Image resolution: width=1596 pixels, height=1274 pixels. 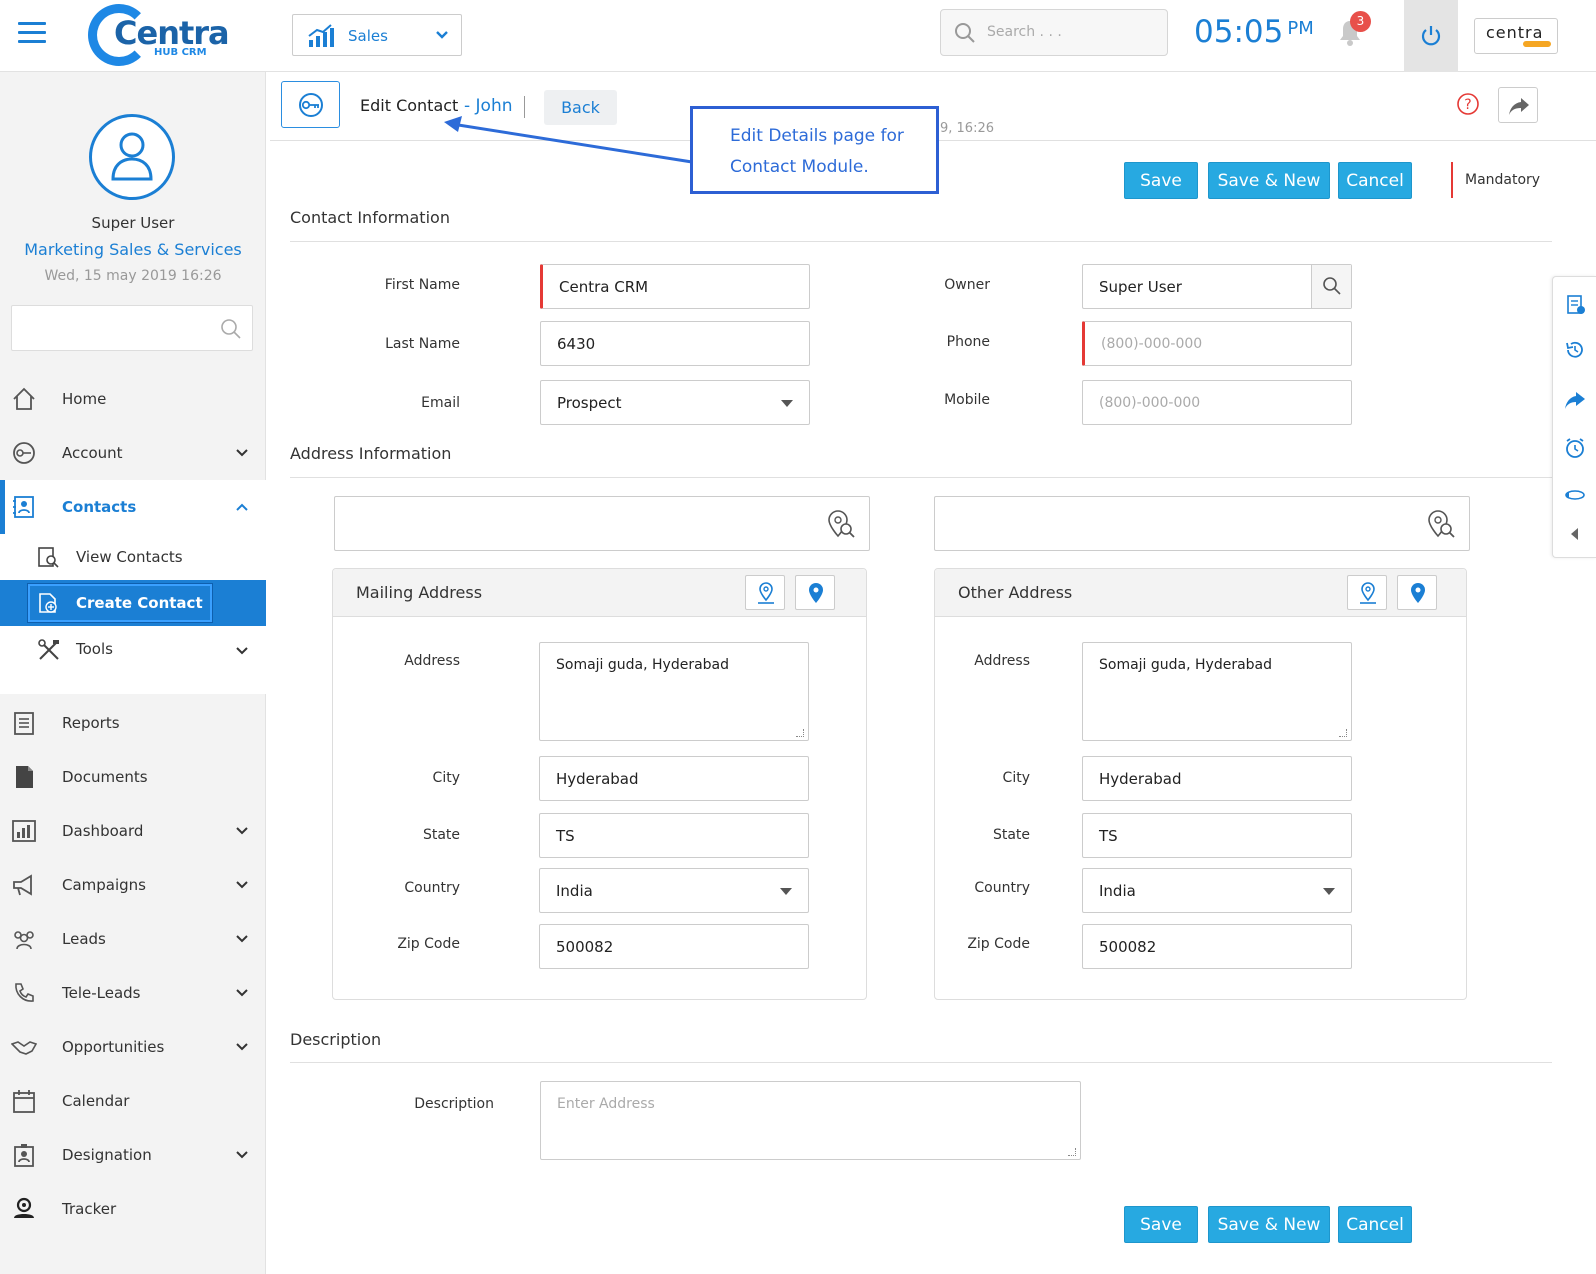 What do you see at coordinates (133, 1209) in the screenshot?
I see `sidebar-item-tracker: Tracker` at bounding box center [133, 1209].